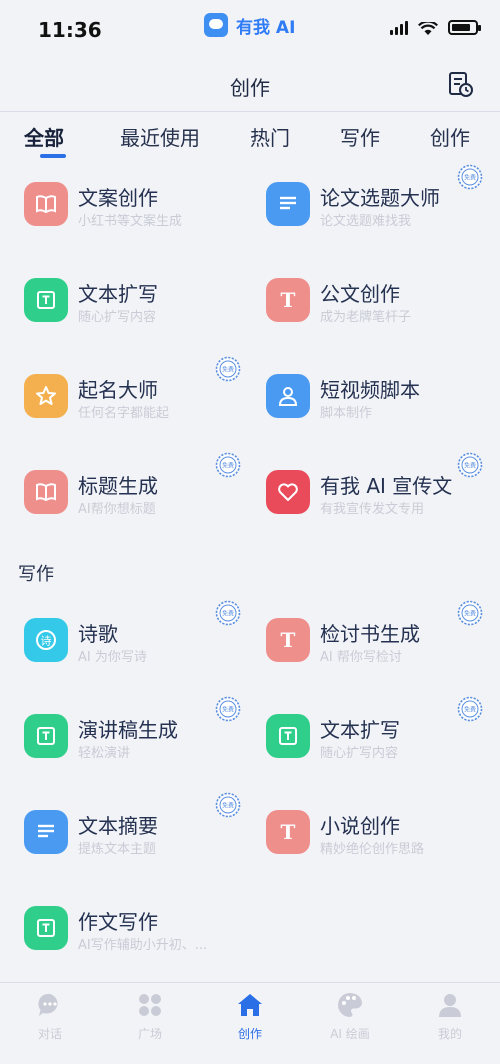 The height and width of the screenshot is (1064, 500). I want to click on tab-hot: 热门, so click(270, 136).